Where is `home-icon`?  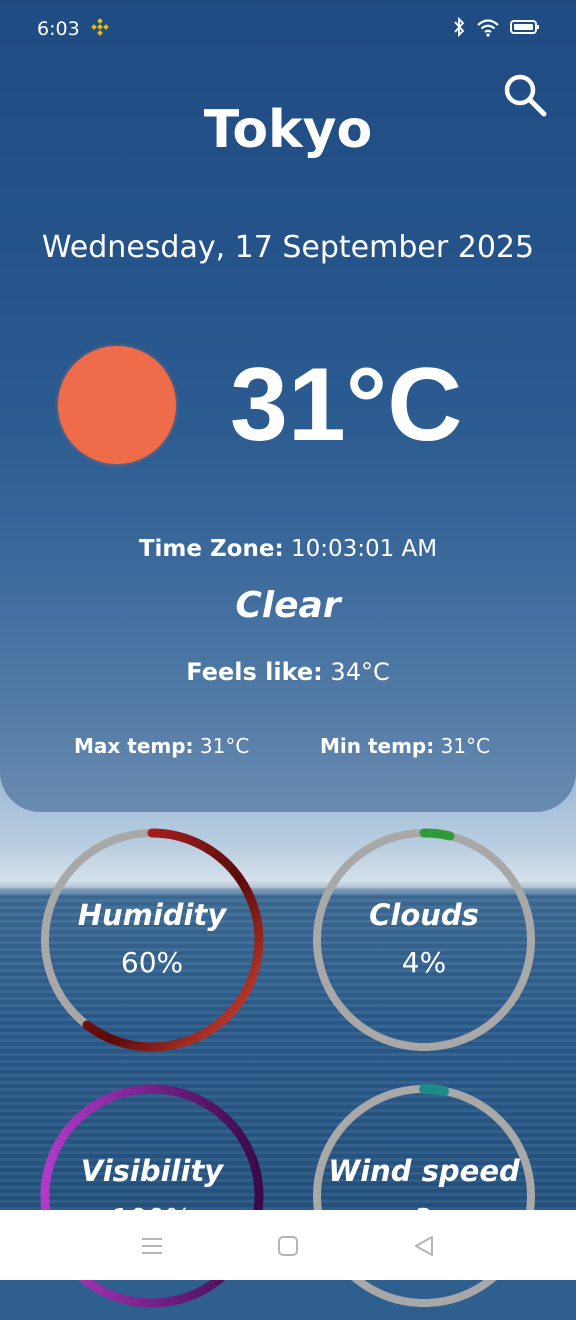 home-icon is located at coordinates (288, 1246).